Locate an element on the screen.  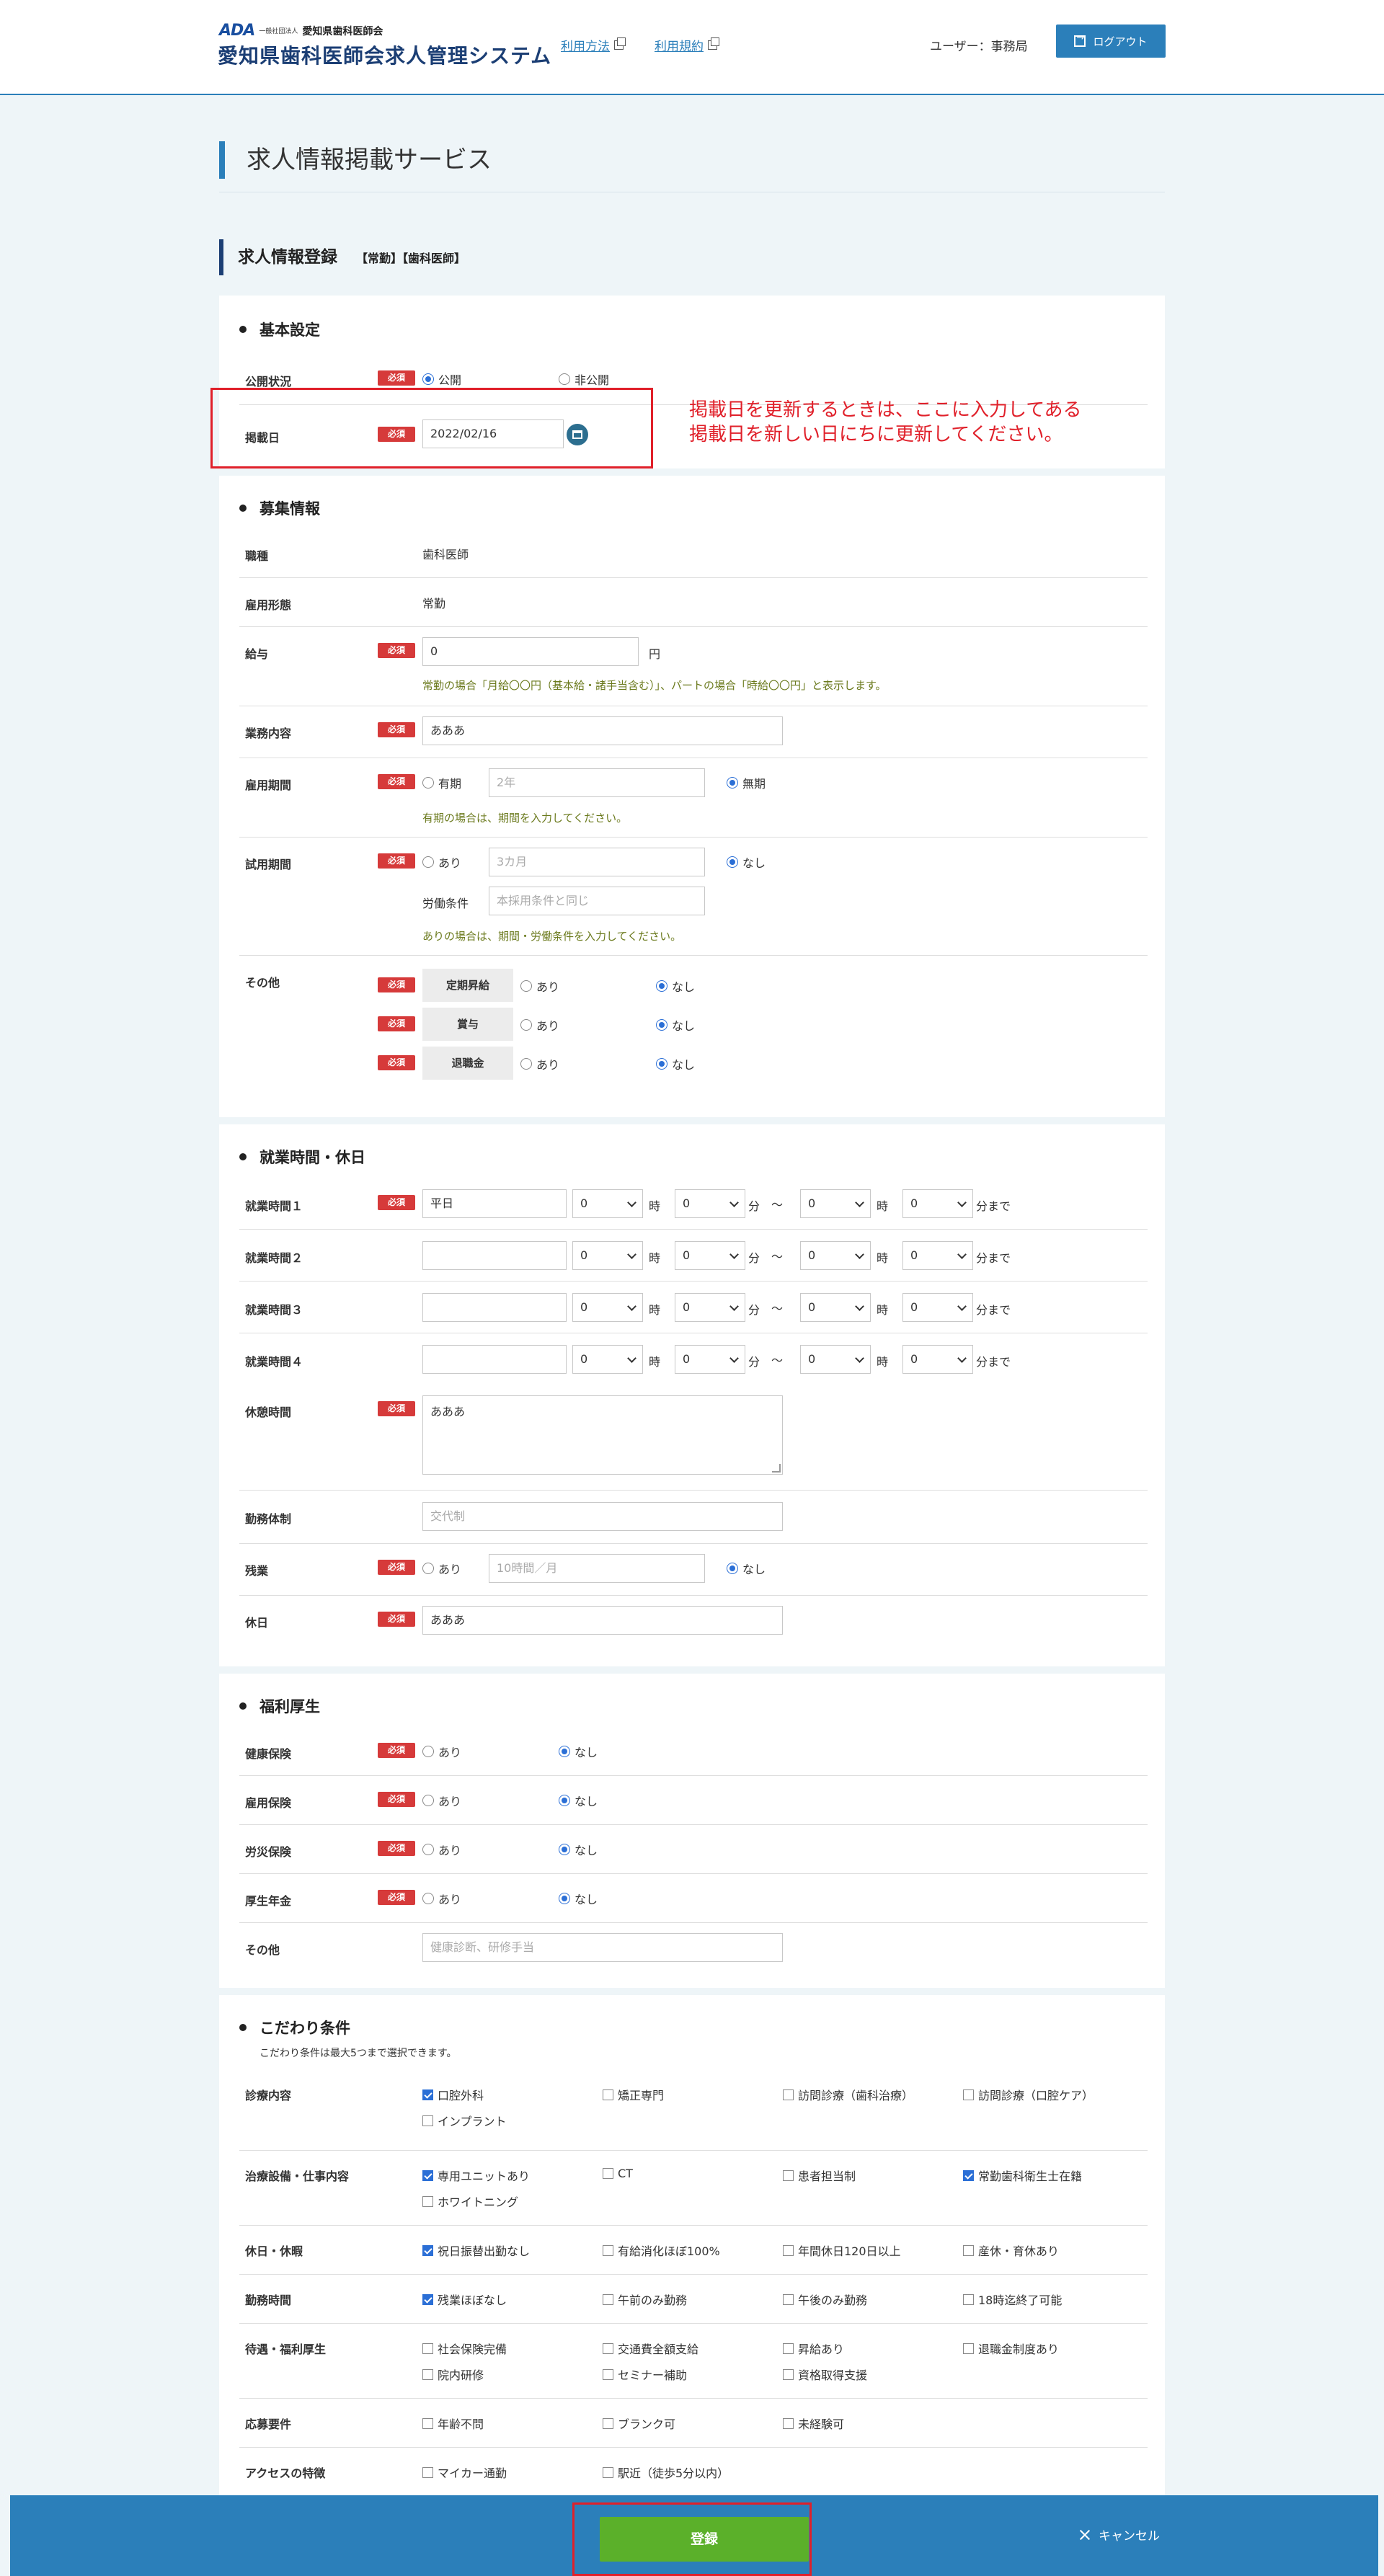
pref-checkbox: 交通費全額支給 is located at coordinates (650, 2348).